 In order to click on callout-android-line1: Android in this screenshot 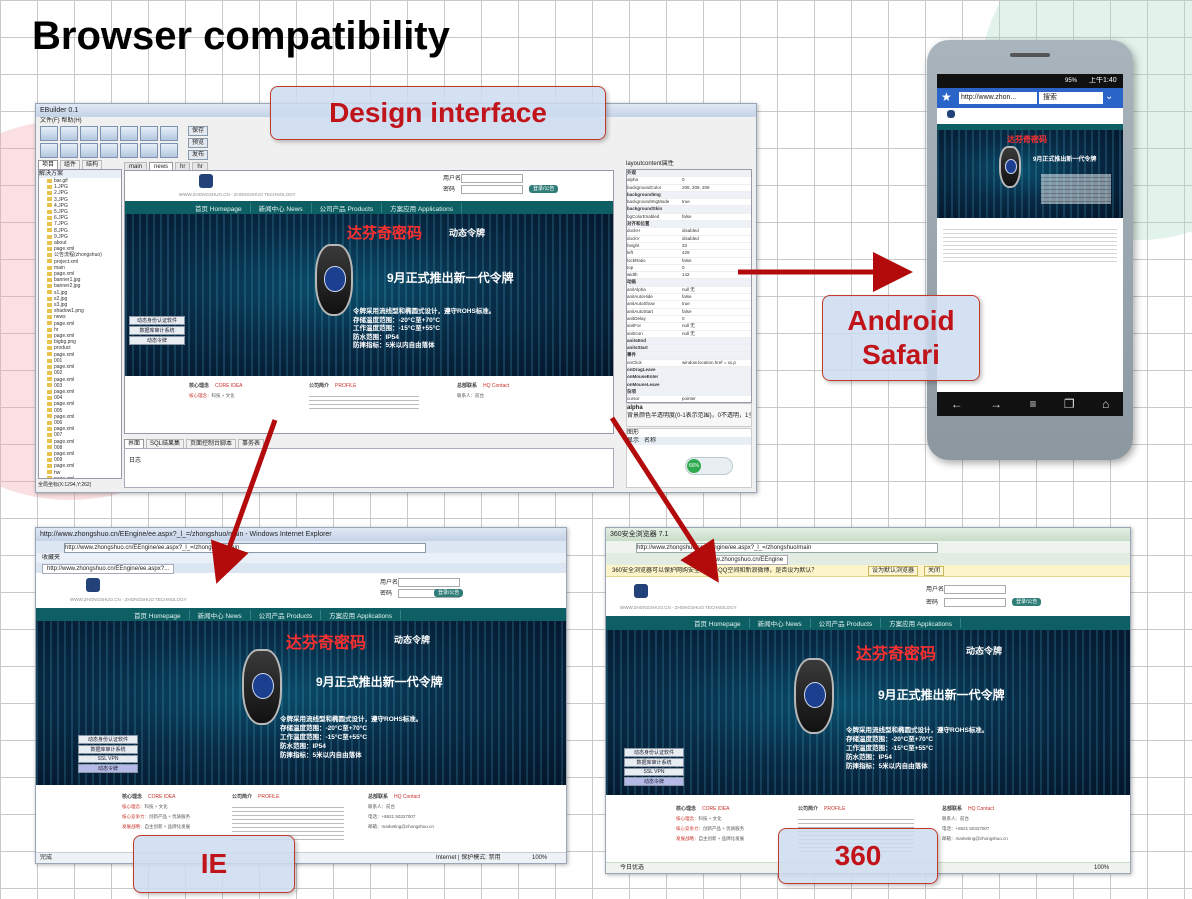, I will do `click(901, 320)`.